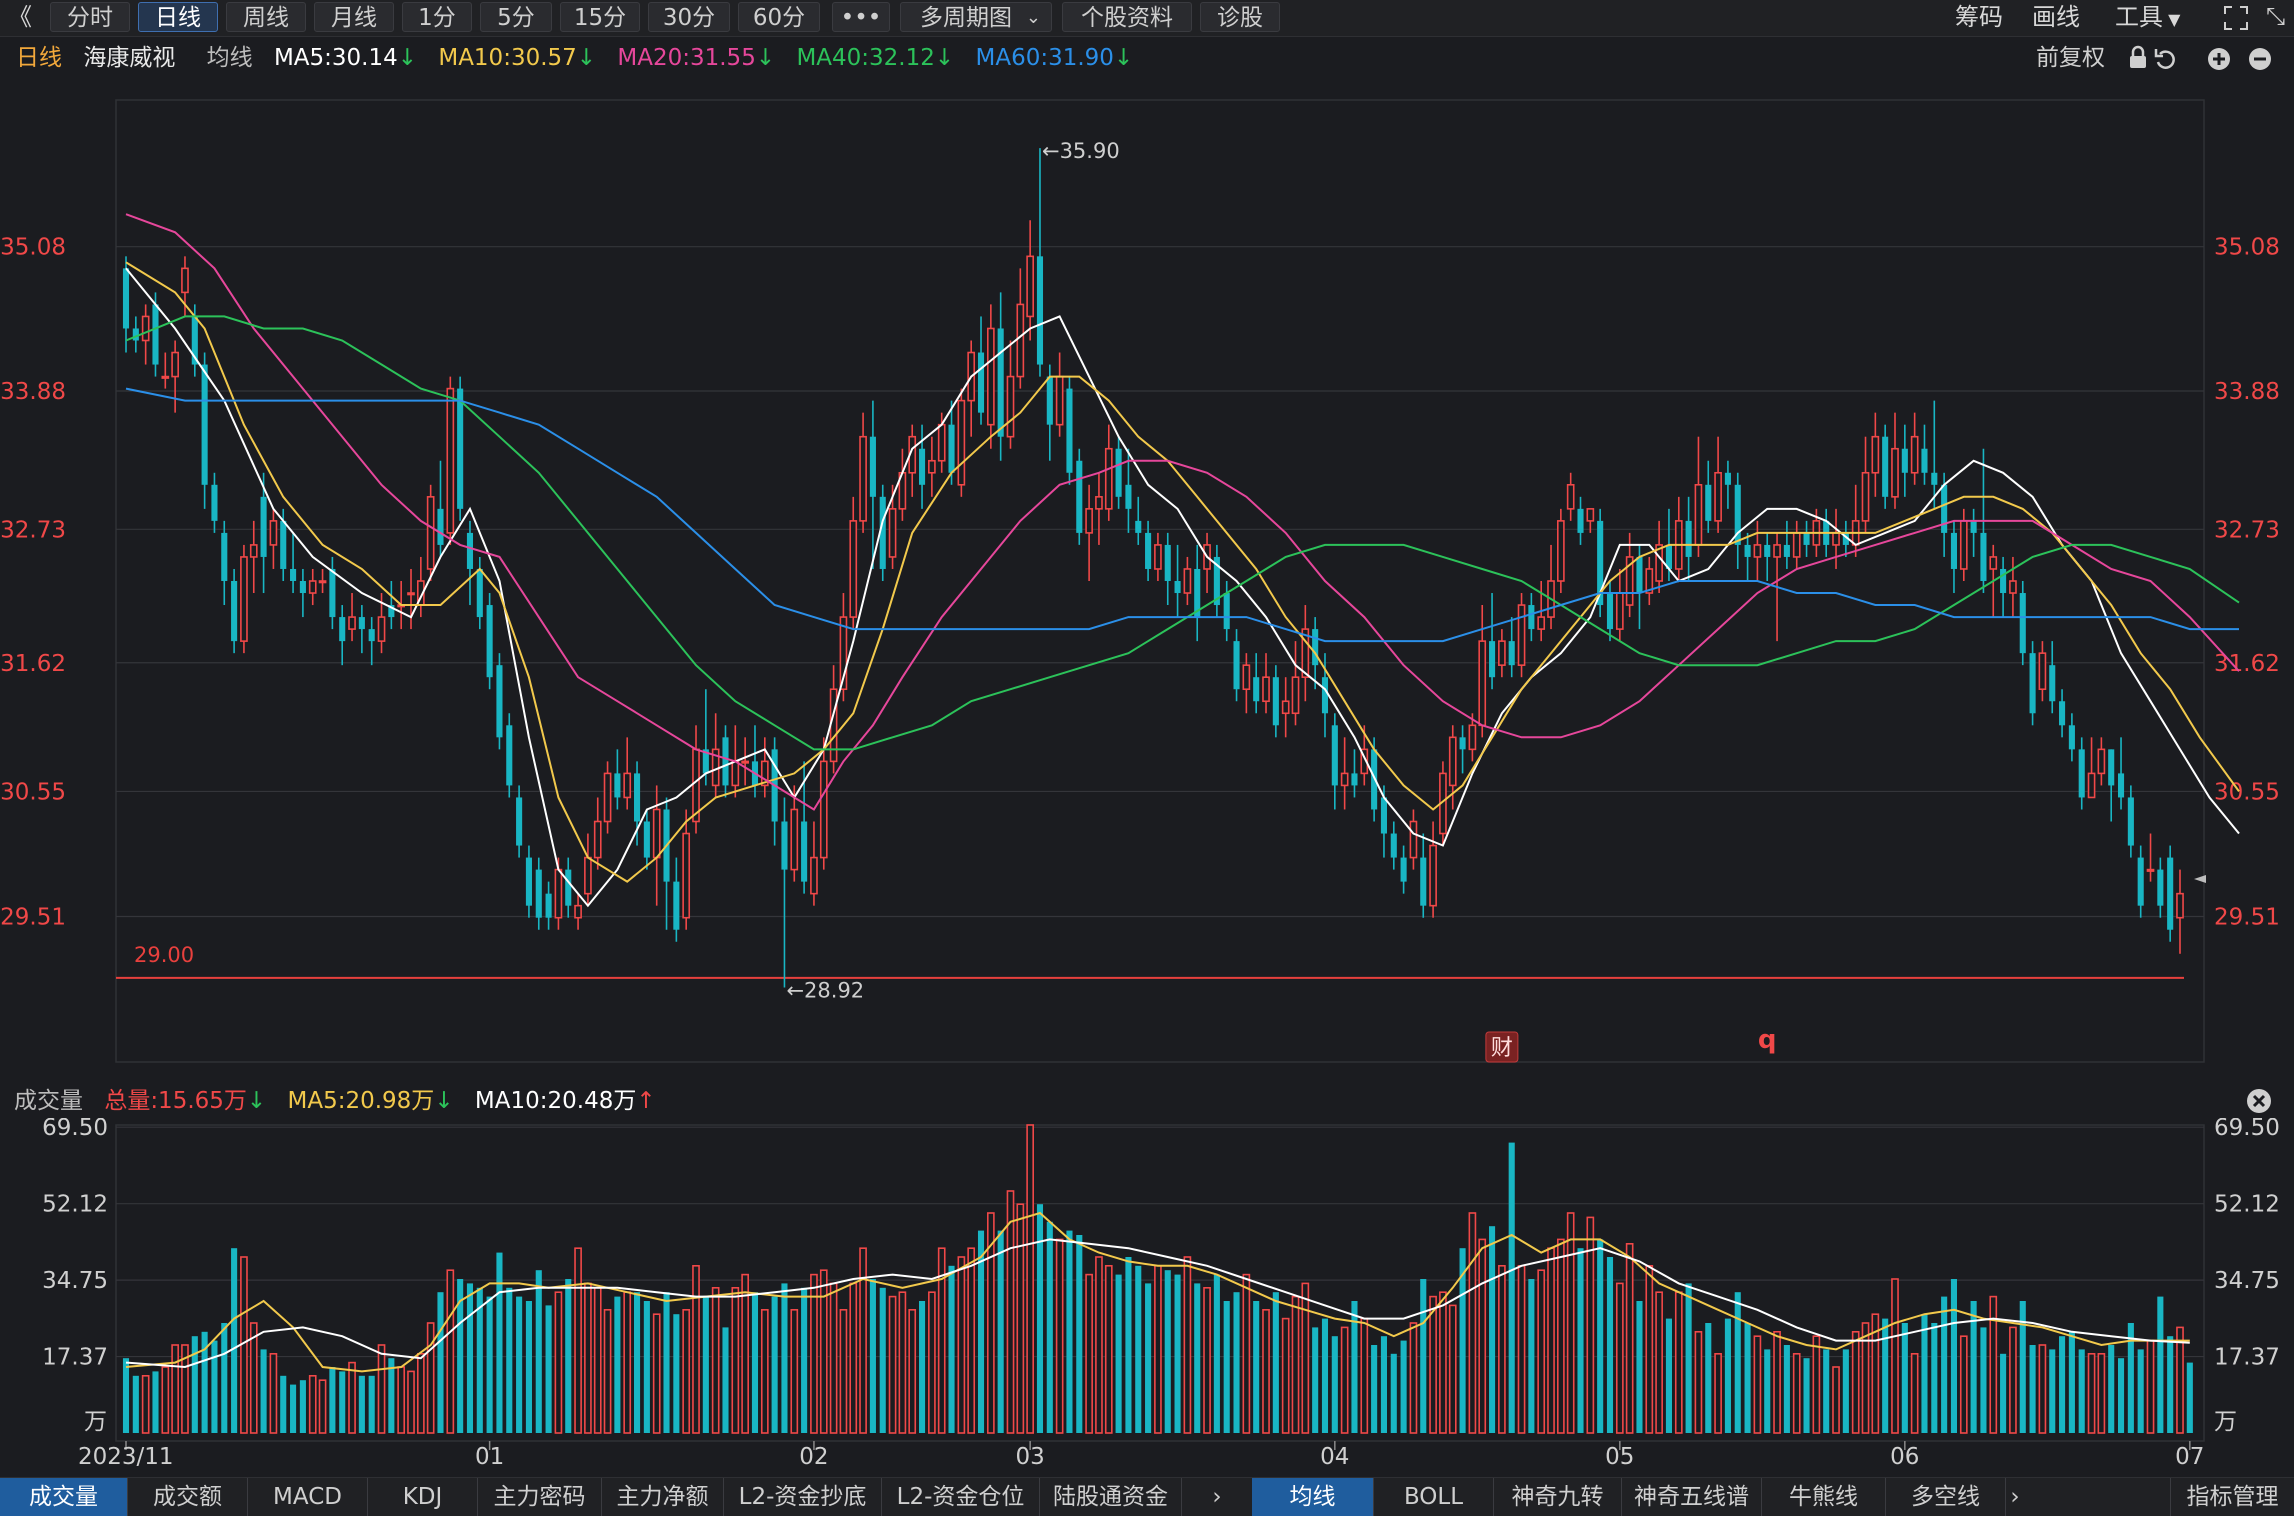  Describe the element at coordinates (2138, 56) in the screenshot. I see `lock-icon` at that location.